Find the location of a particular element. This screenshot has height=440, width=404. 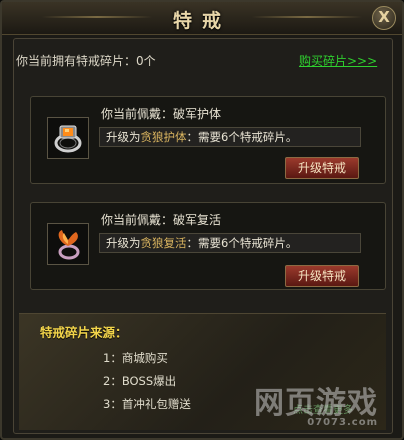

source-item: 1：商城购买 is located at coordinates (135, 358).